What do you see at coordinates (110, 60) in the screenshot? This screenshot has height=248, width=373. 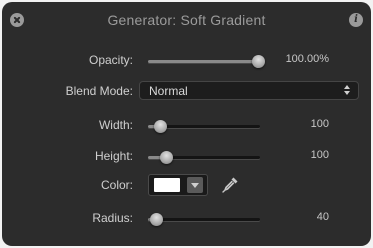 I see `opacity-label: Opacity:` at bounding box center [110, 60].